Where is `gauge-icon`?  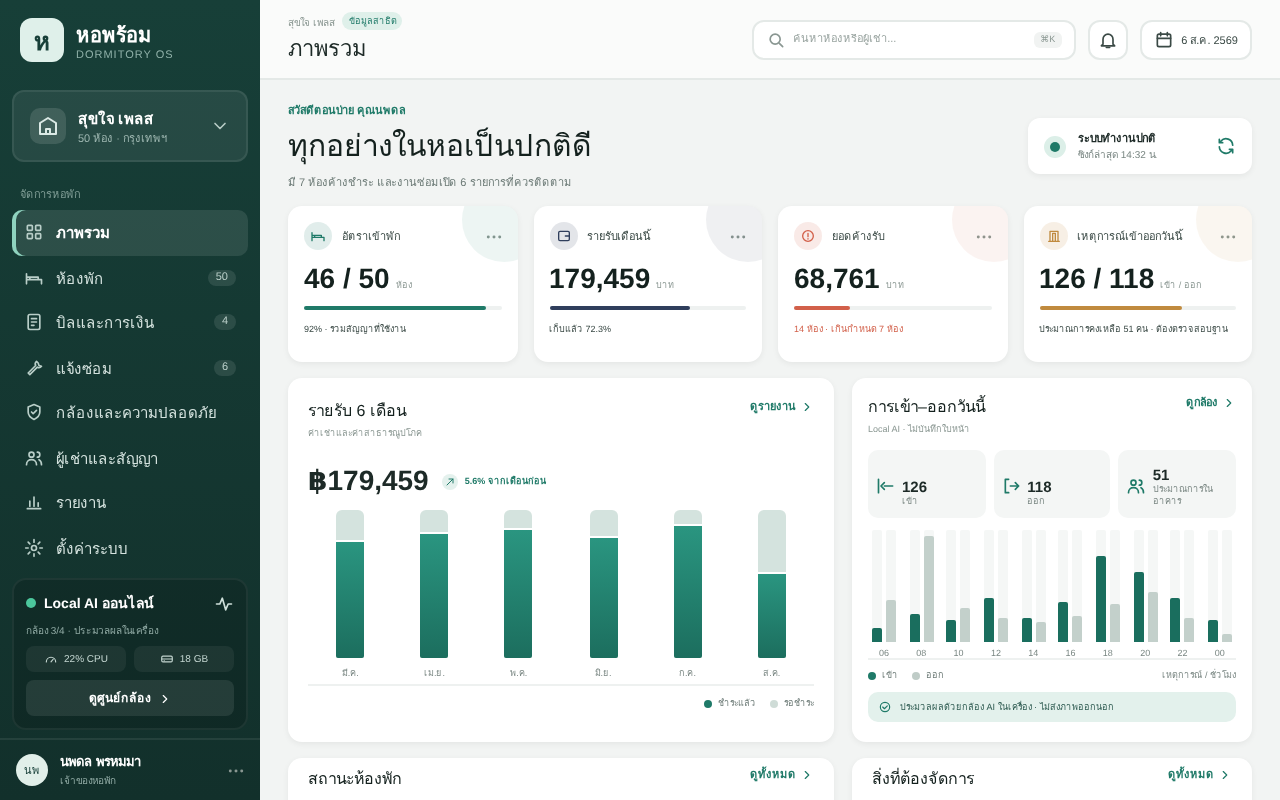 gauge-icon is located at coordinates (51, 659).